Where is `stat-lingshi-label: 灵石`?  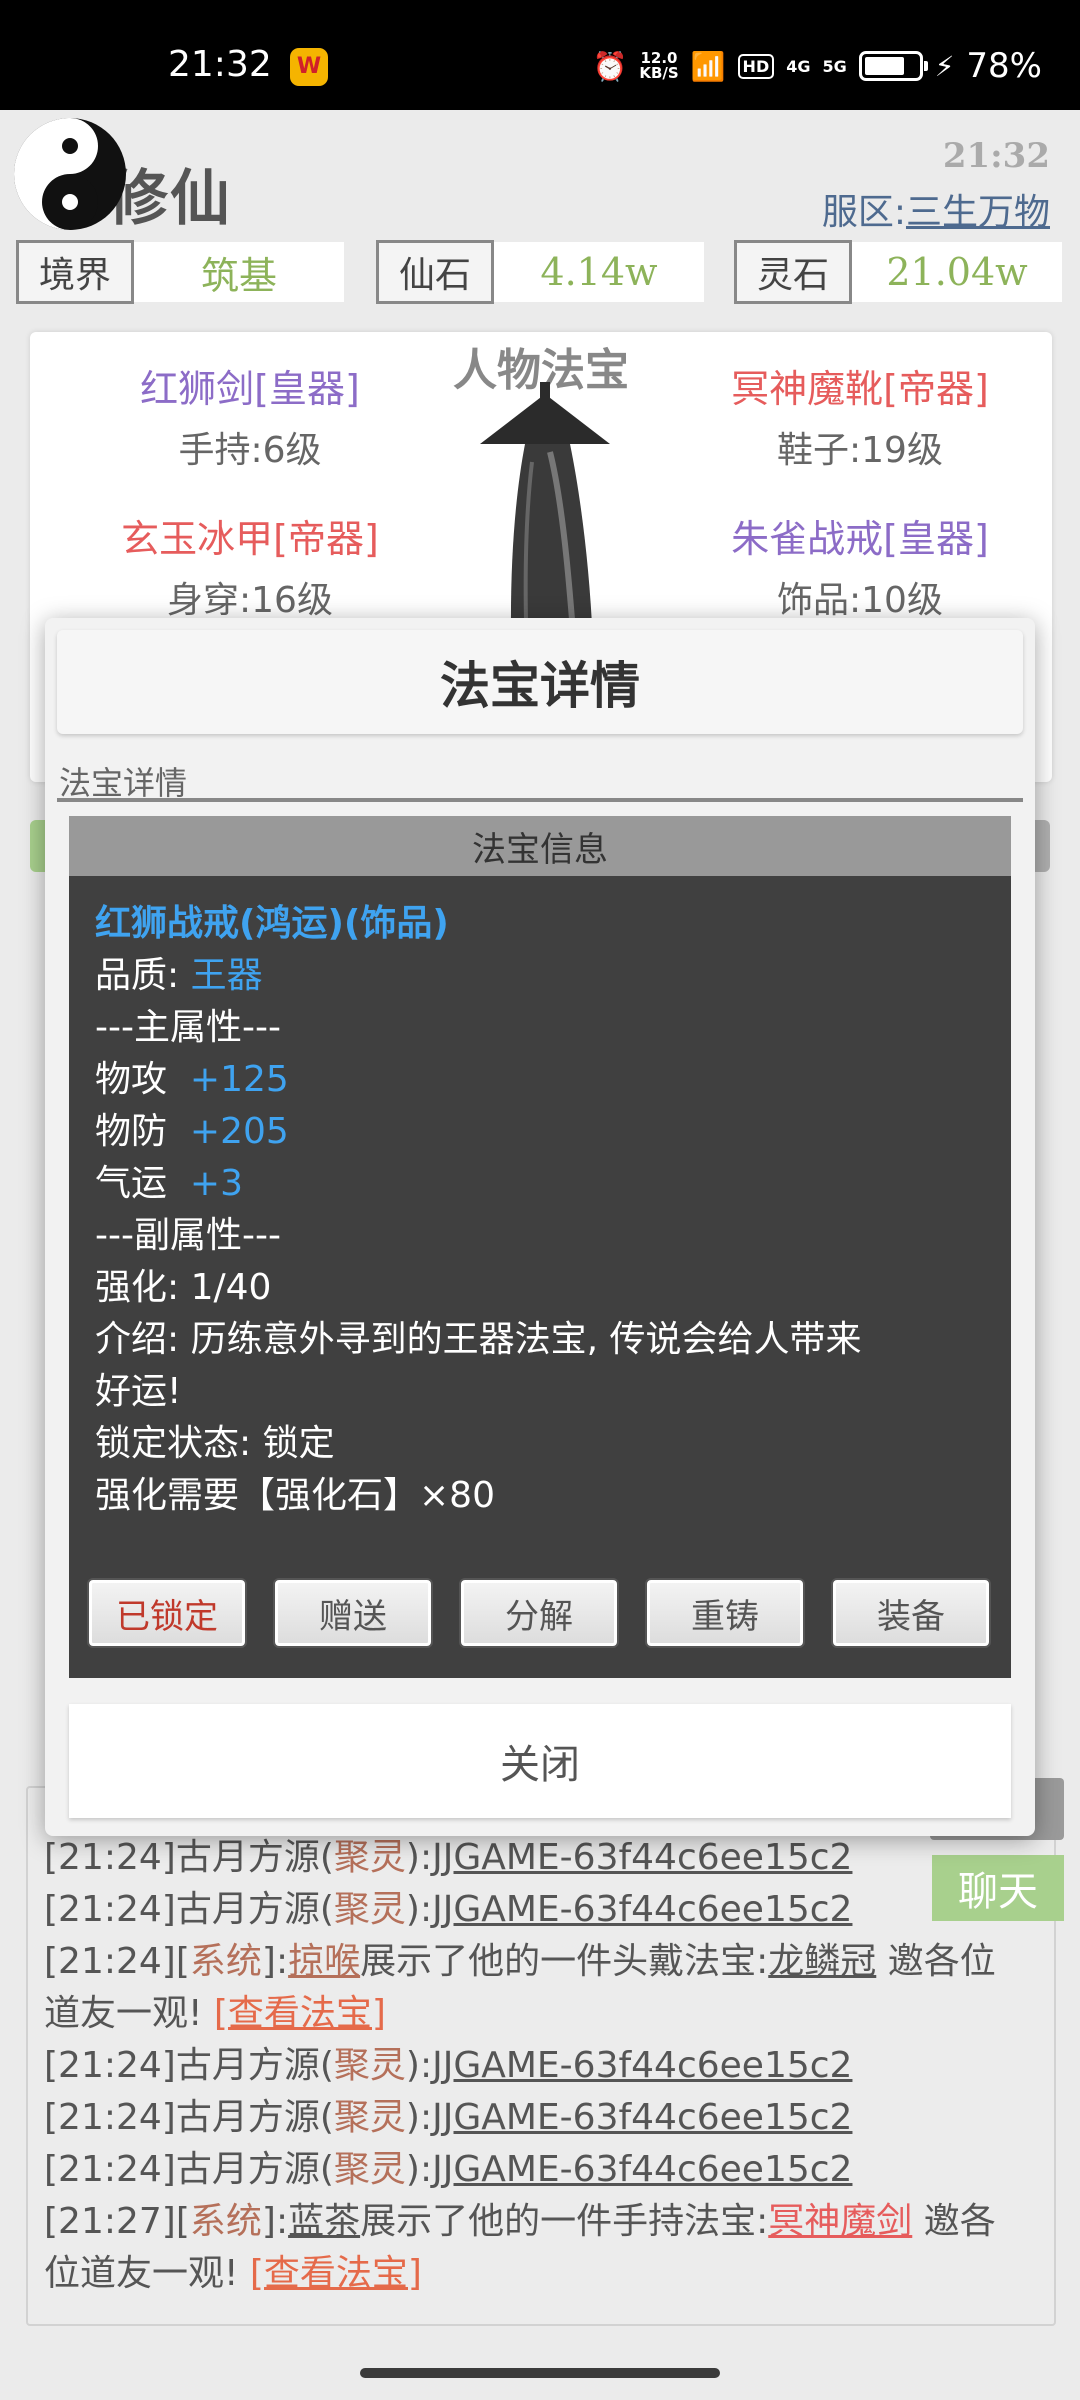
stat-lingshi-label: 灵石 is located at coordinates (793, 272).